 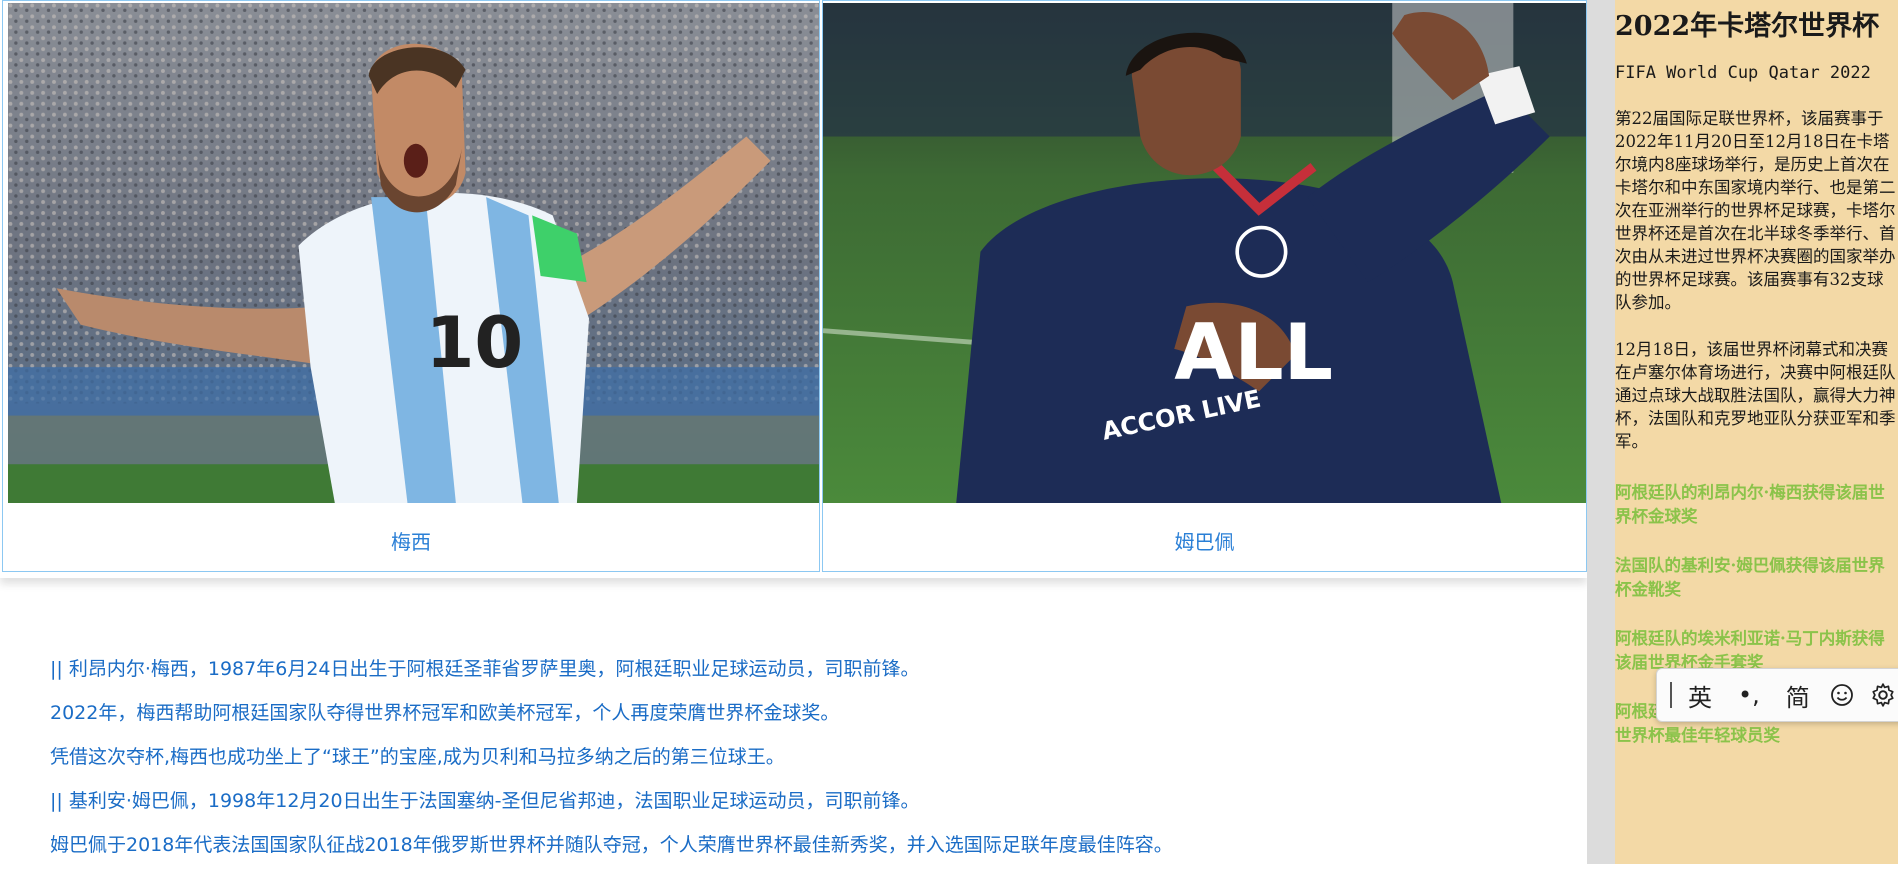 What do you see at coordinates (1798, 695) in the screenshot?
I see `ime-script-toggle: 简` at bounding box center [1798, 695].